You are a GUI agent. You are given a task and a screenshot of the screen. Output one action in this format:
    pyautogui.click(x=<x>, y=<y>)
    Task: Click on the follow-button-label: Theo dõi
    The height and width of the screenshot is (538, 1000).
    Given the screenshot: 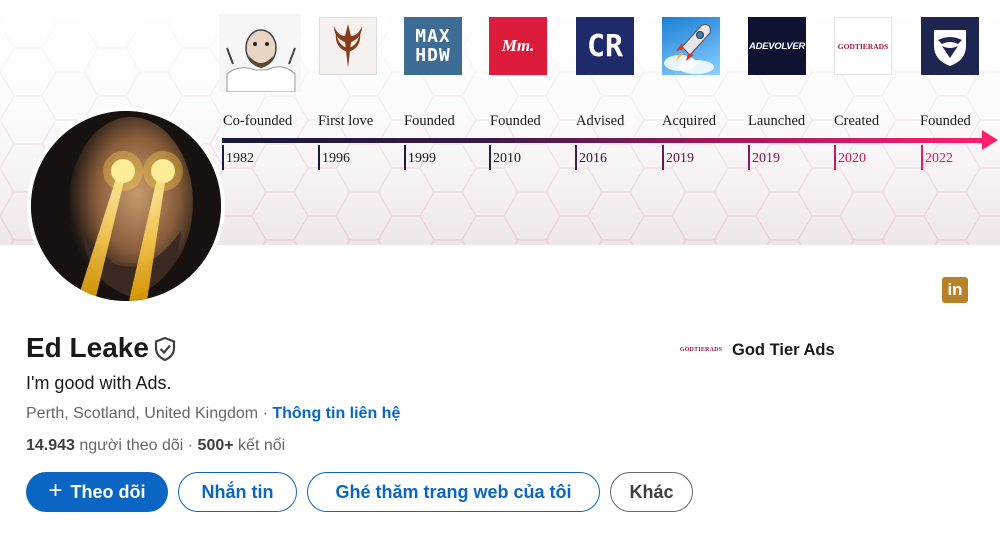 What is the action you would take?
    pyautogui.click(x=108, y=491)
    